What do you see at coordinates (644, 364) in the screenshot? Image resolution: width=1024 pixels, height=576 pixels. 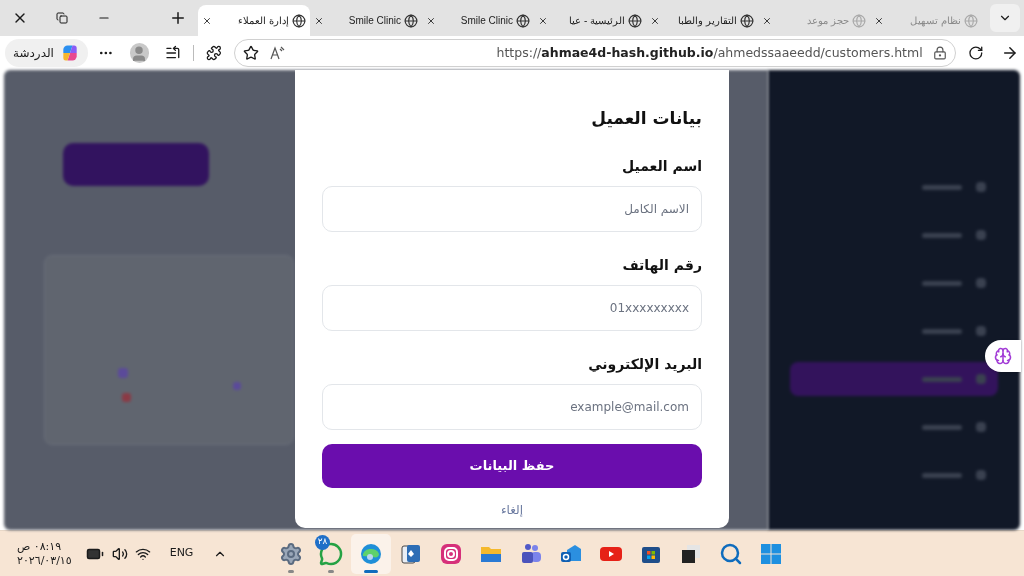 I see `field-label: البريد الإلكتروني` at bounding box center [644, 364].